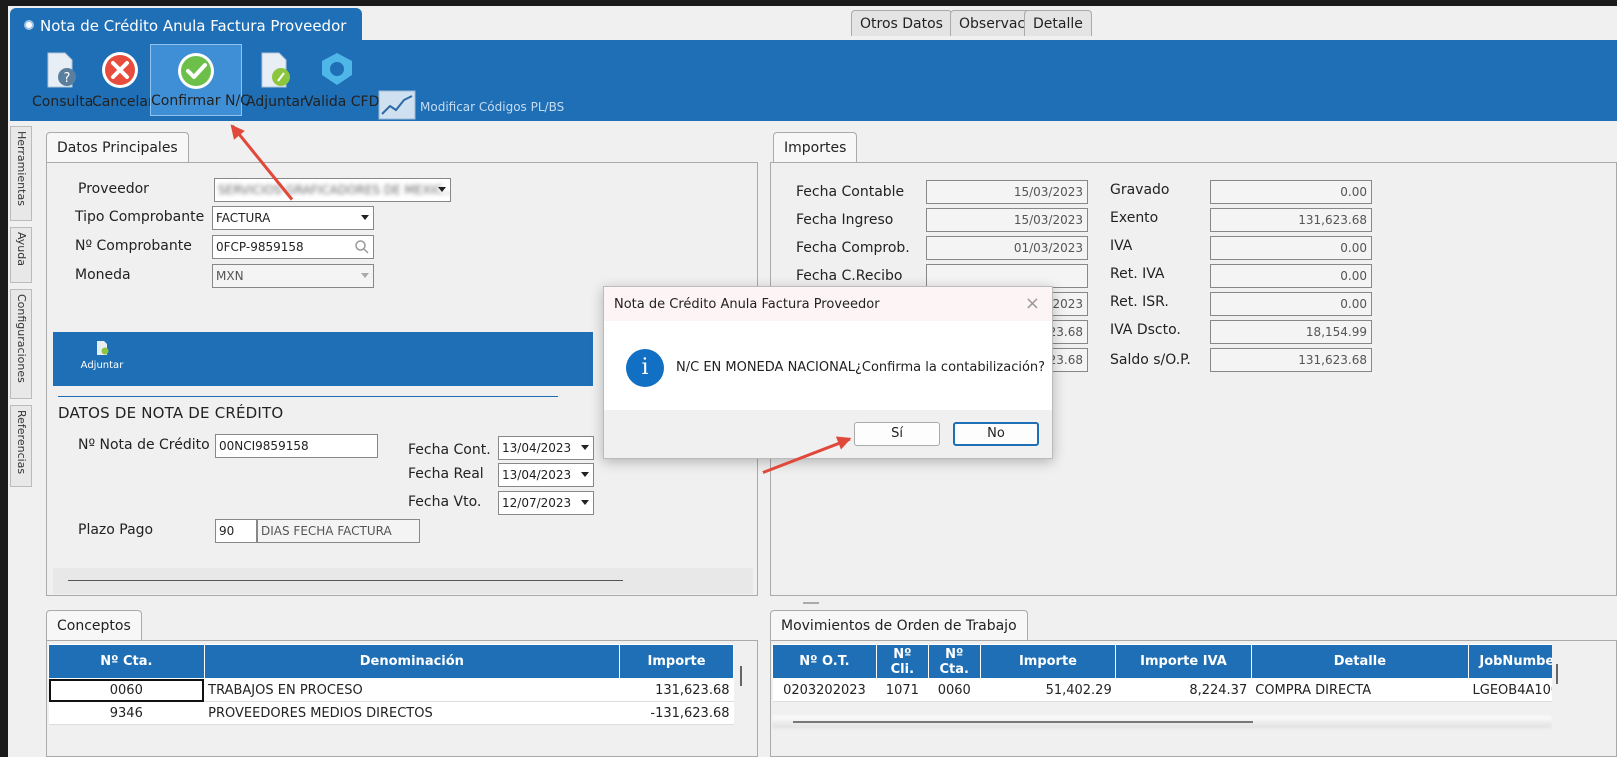  I want to click on fecha-comprob-label: Fecha Comprob., so click(853, 248).